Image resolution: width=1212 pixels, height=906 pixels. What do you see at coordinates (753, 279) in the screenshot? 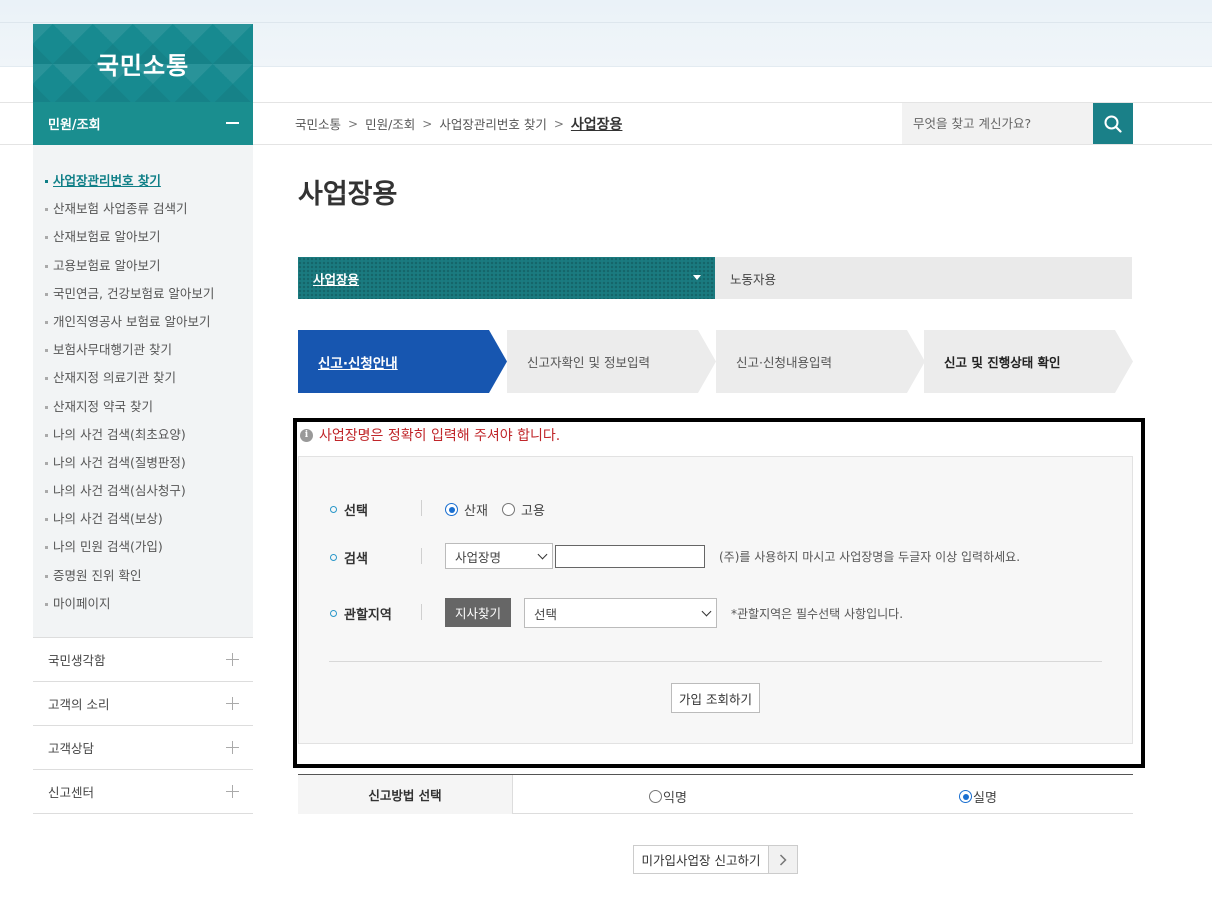
I see `tab-worker-label: 노동자용` at bounding box center [753, 279].